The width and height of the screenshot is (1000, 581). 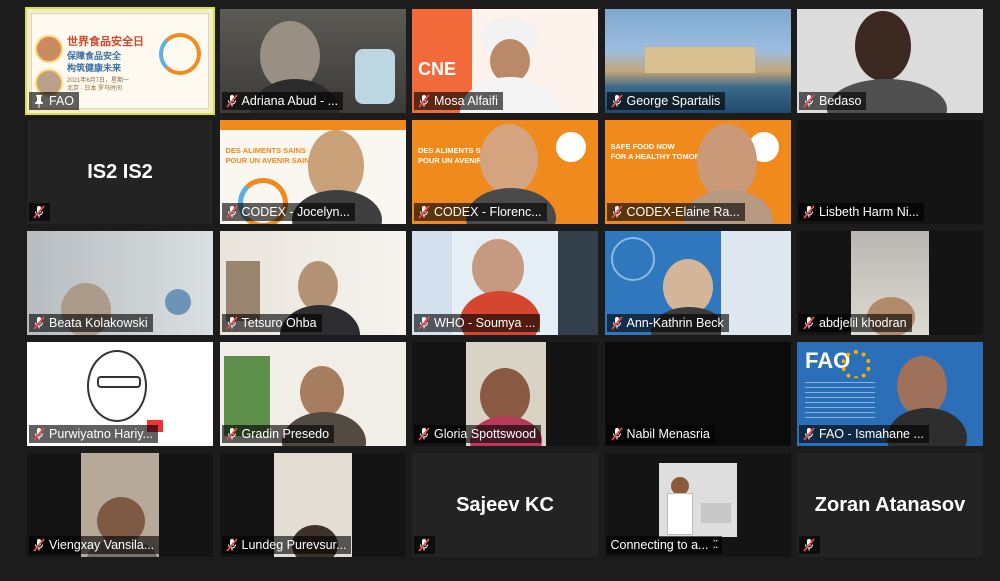 I want to click on participant-name: Nabil Menasria, so click(x=668, y=434).